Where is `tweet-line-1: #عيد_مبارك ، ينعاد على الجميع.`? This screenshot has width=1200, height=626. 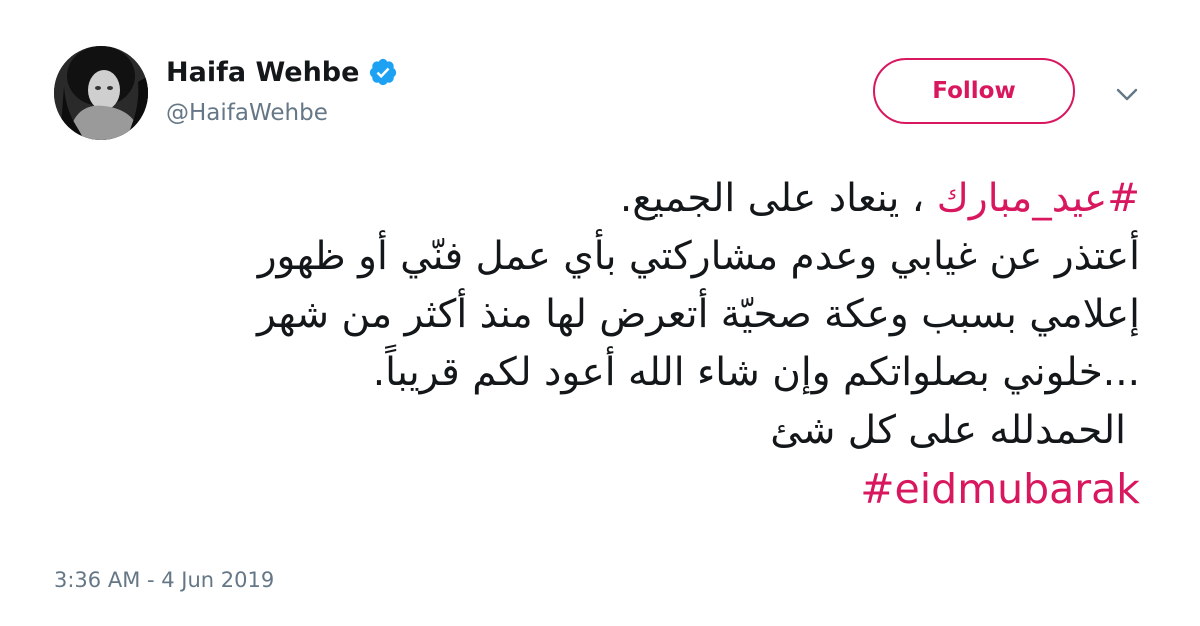
tweet-line-1: #عيد_مبارك ، ينعاد على الجميع. is located at coordinates (600, 199).